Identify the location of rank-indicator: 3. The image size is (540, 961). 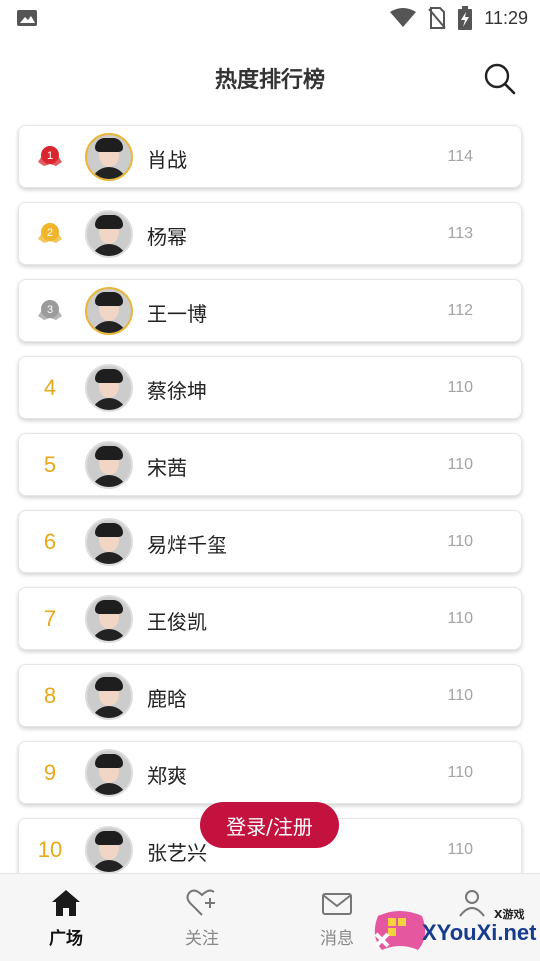
(50, 310).